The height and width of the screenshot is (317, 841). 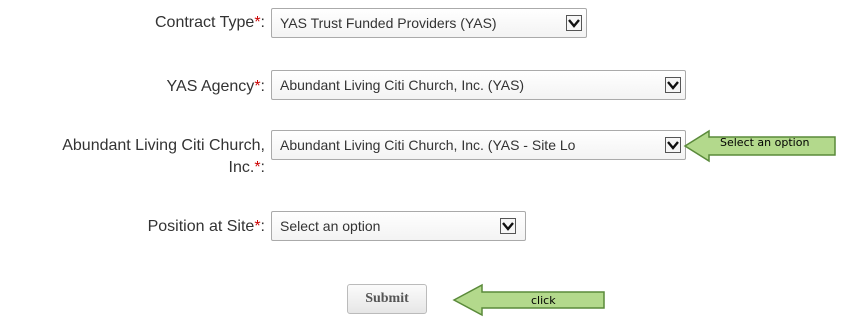 What do you see at coordinates (205, 22) in the screenshot?
I see `contract-type-label-text: Contract Type` at bounding box center [205, 22].